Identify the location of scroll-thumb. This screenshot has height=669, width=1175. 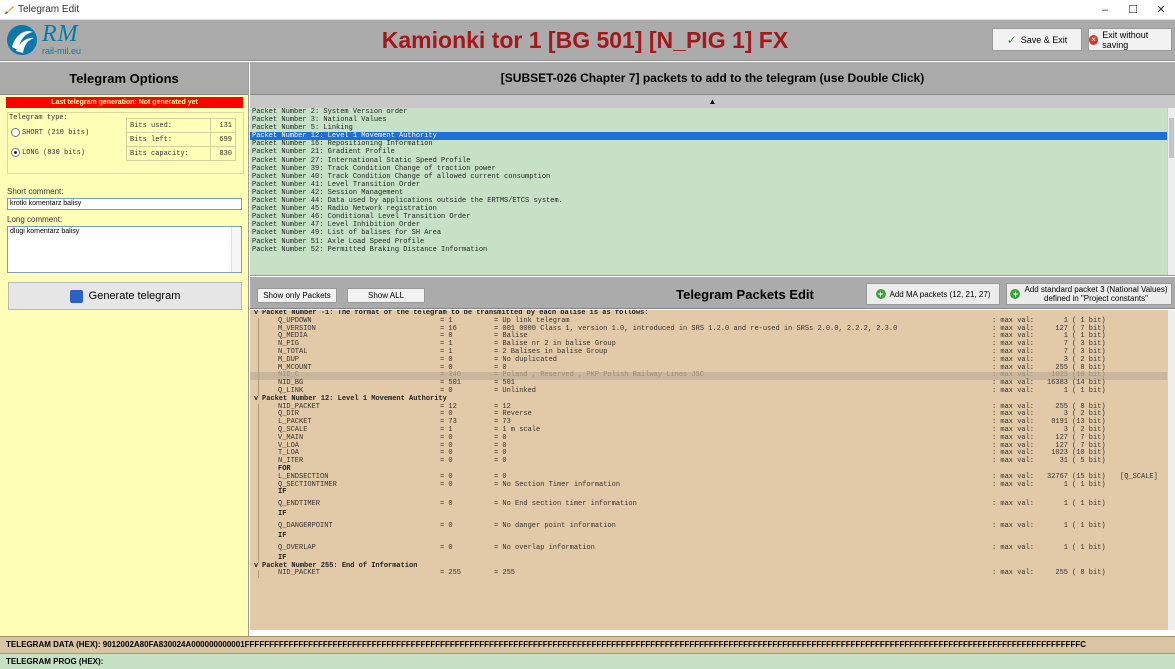
(1171, 138).